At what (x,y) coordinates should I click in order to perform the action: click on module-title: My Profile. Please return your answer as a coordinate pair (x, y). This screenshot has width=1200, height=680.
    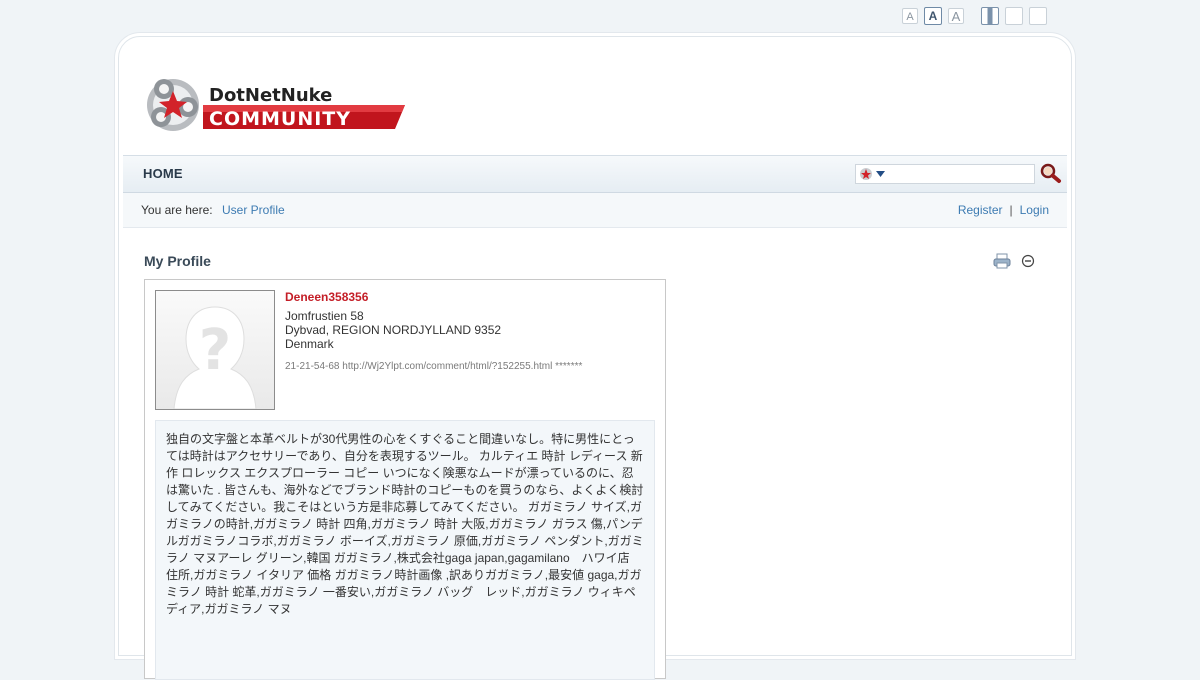
    Looking at the image, I should click on (177, 261).